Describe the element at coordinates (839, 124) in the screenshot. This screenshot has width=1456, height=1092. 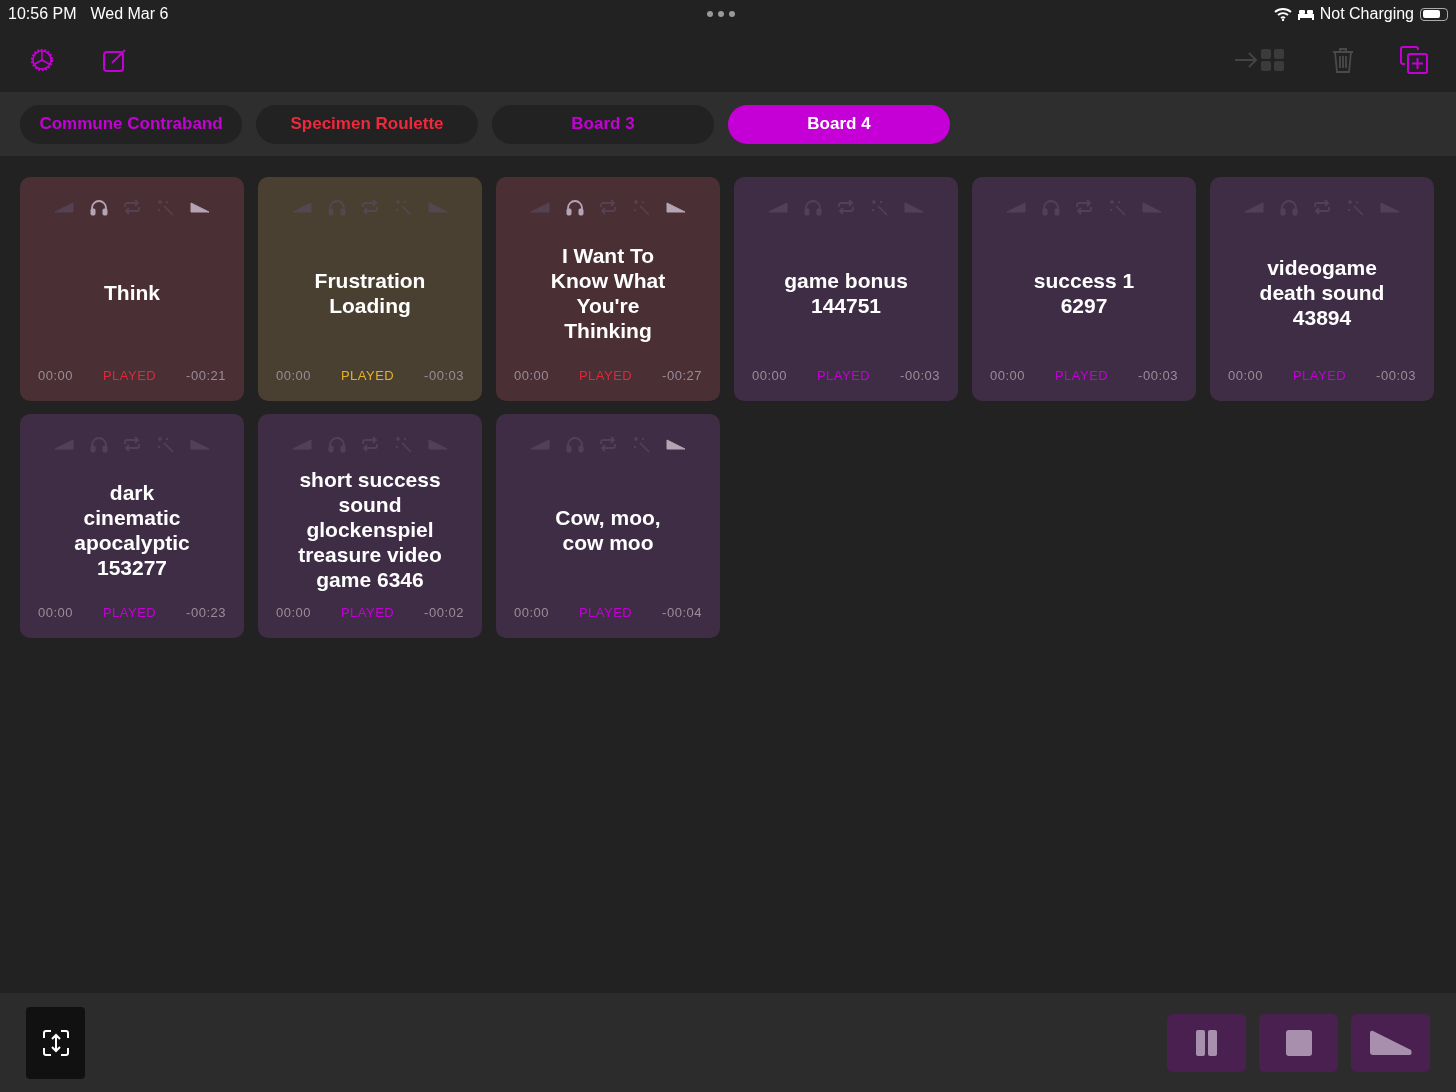
I see `board-tab: Board 4` at that location.